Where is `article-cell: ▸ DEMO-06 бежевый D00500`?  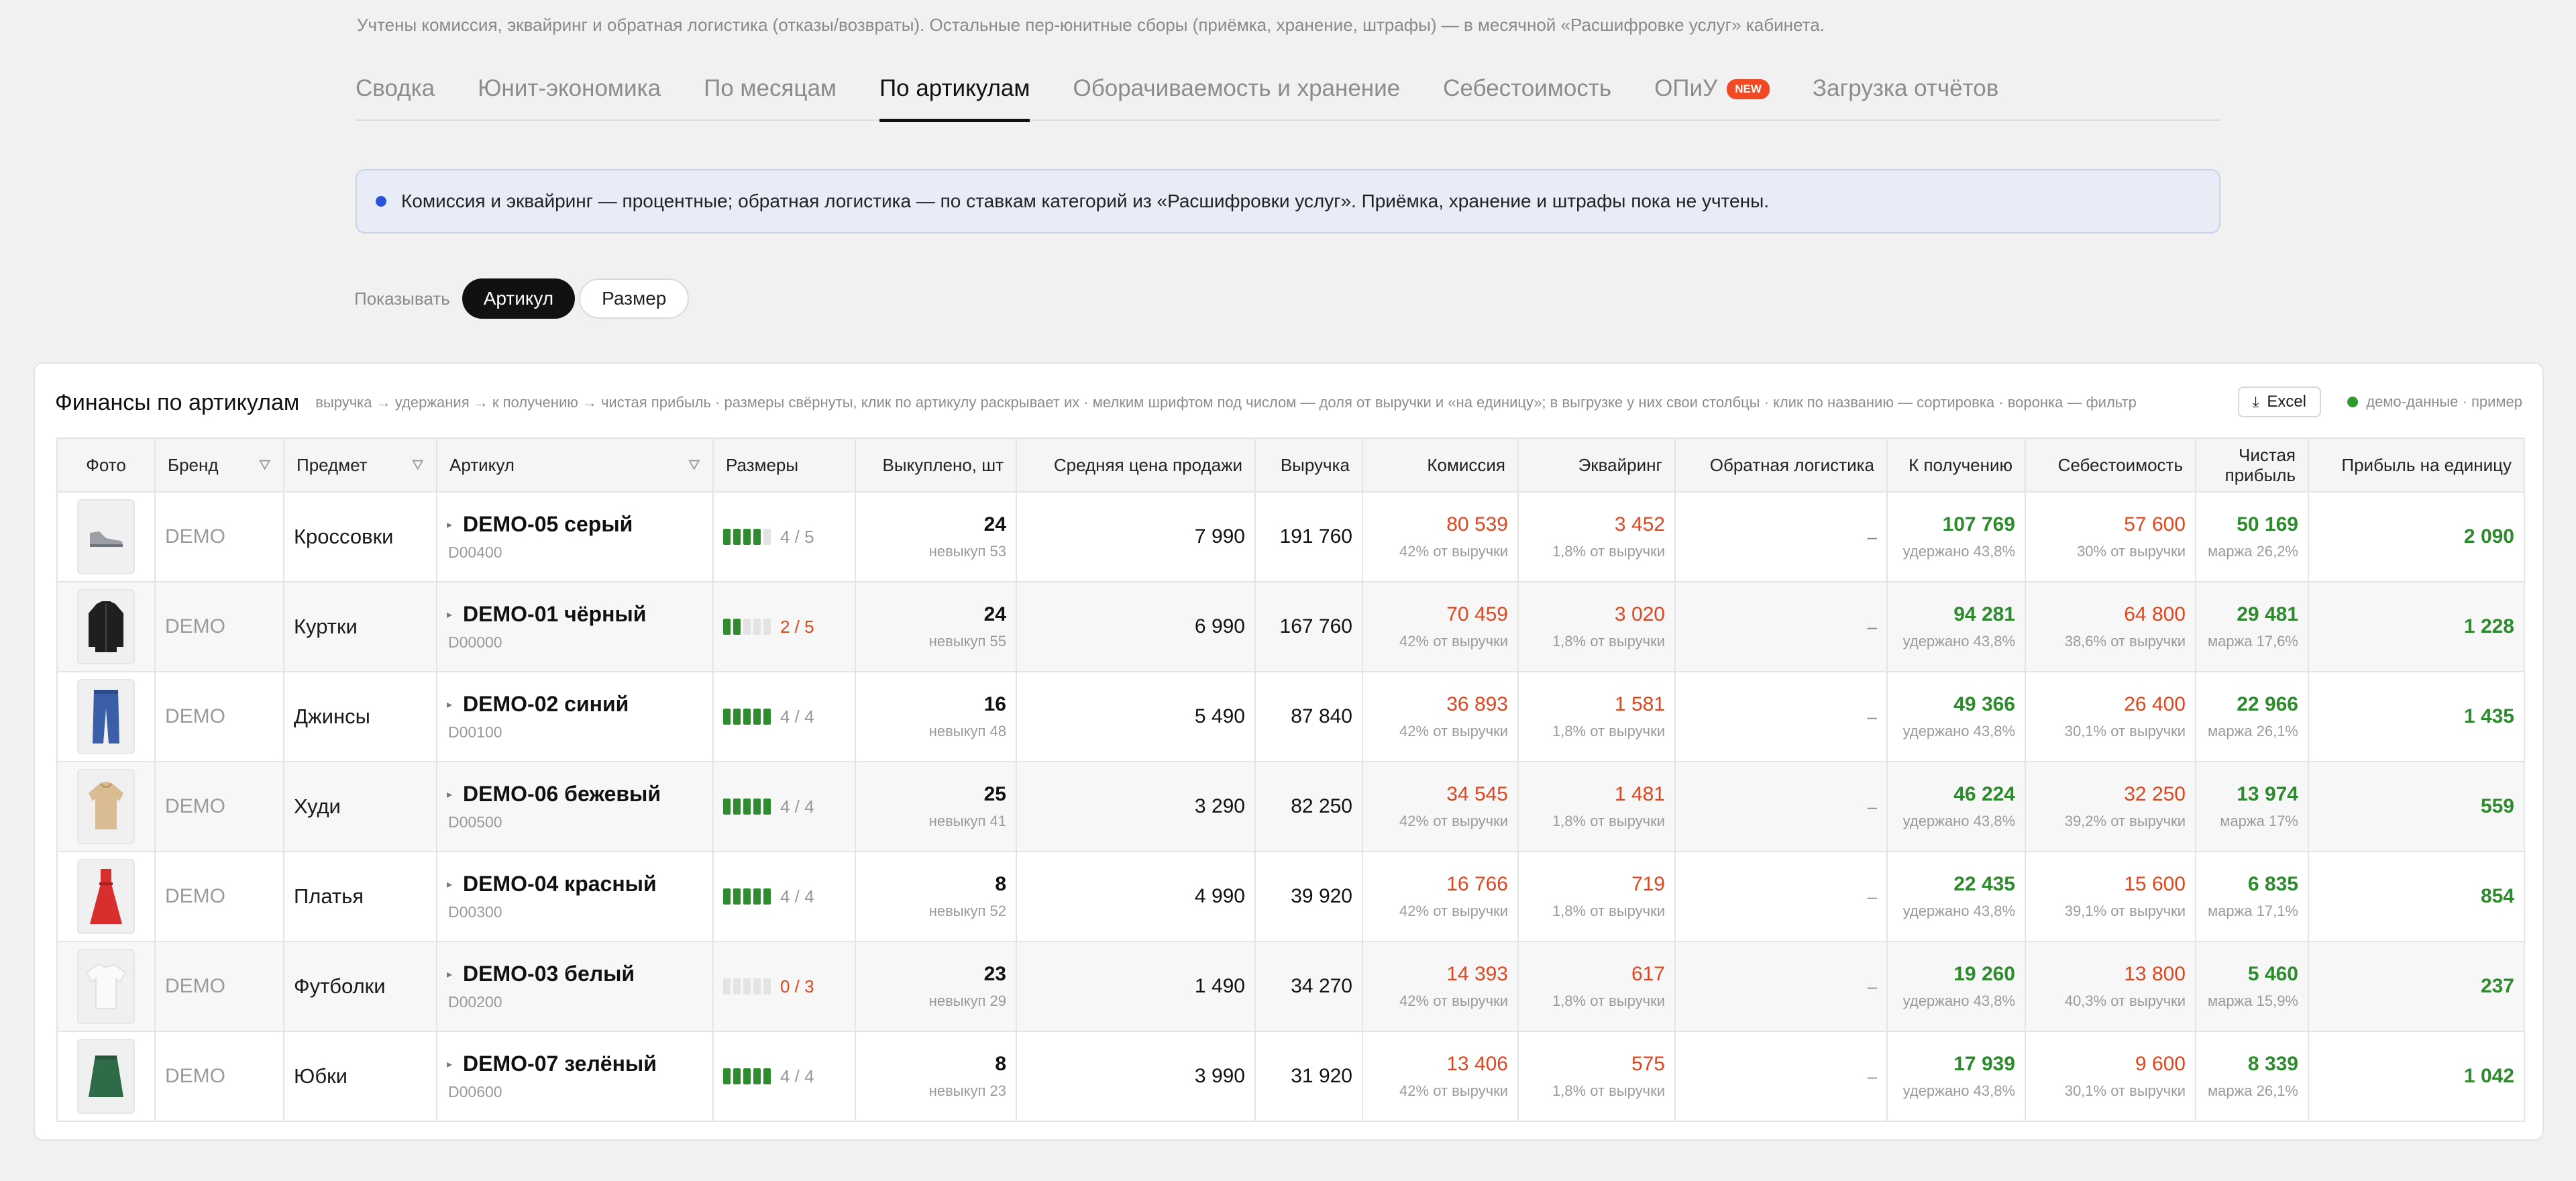
article-cell: ▸ DEMO-06 бежевый D00500 is located at coordinates (575, 807).